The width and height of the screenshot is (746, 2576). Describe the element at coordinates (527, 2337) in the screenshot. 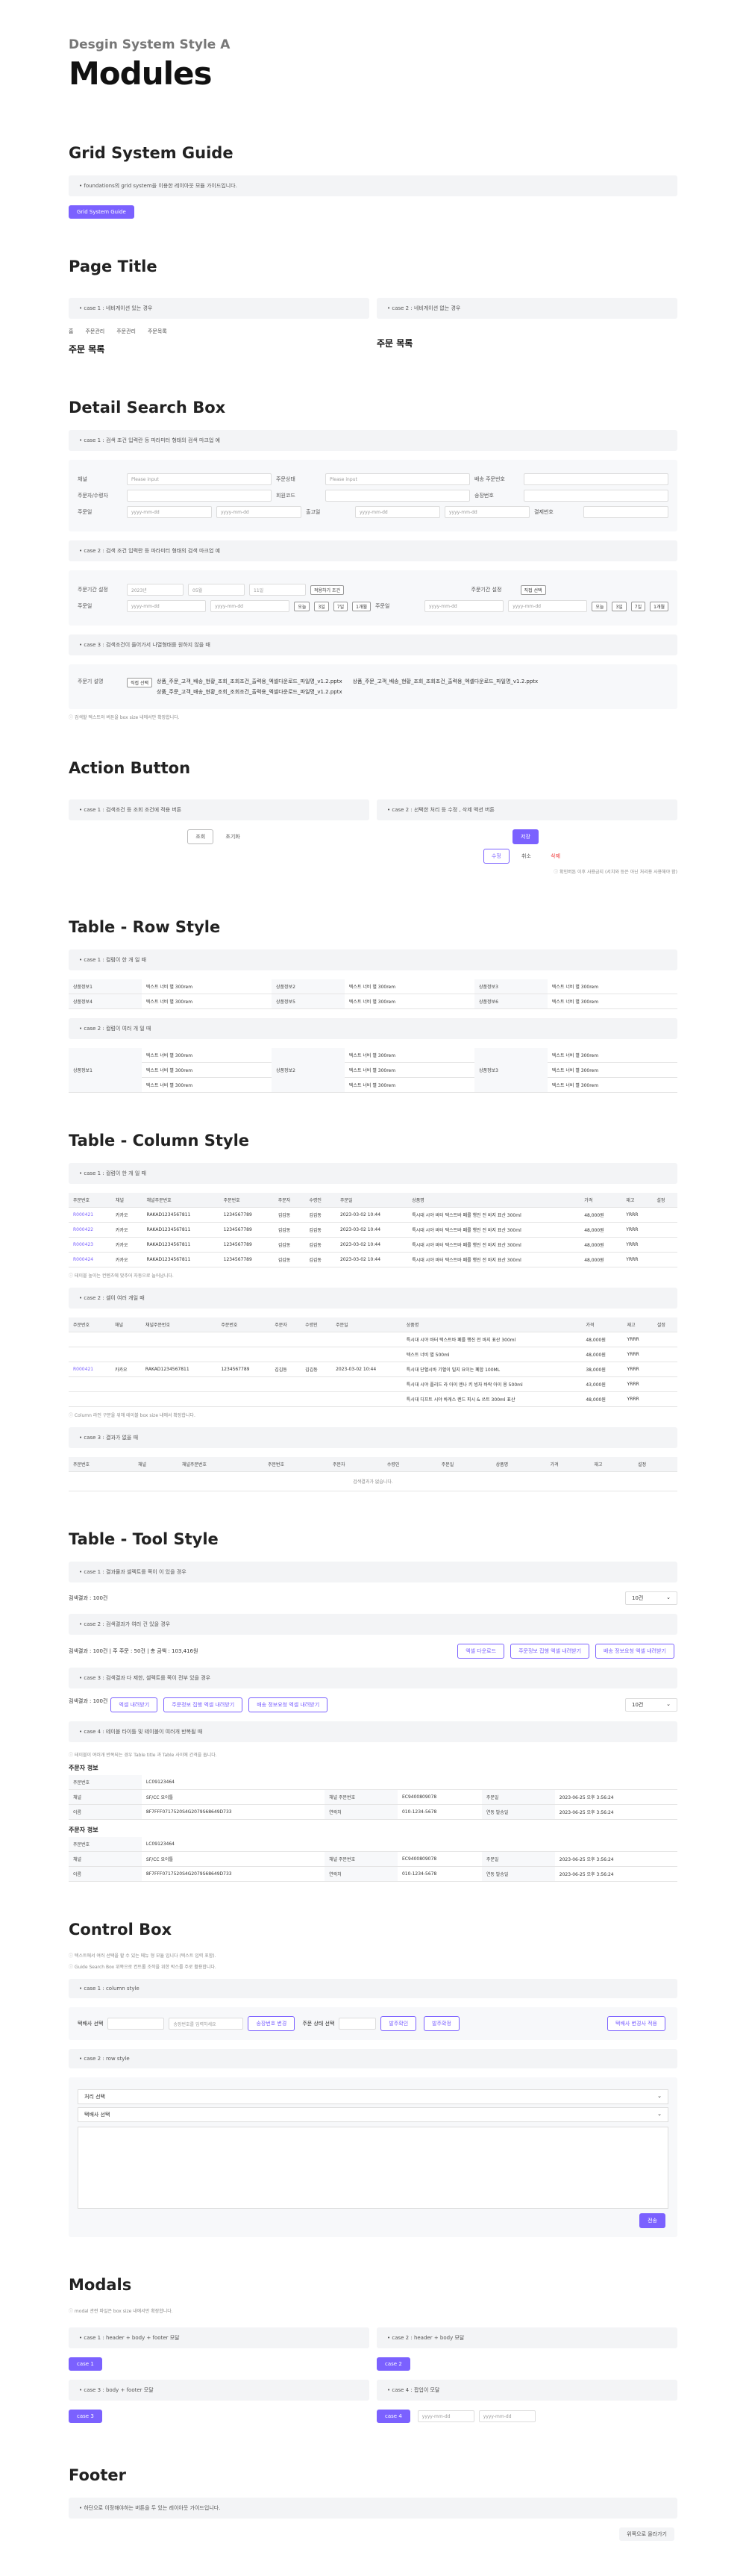

I see `case-modal-2: case 2 : header + body 모달` at that location.